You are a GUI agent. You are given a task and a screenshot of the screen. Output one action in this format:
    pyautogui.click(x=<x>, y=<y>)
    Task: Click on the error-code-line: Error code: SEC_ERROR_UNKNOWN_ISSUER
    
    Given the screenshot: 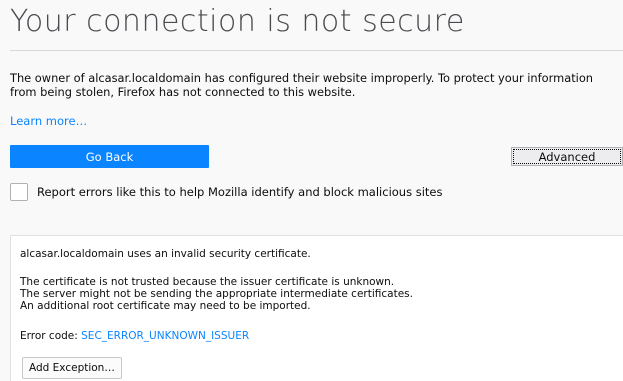 What is the action you would take?
    pyautogui.click(x=134, y=336)
    